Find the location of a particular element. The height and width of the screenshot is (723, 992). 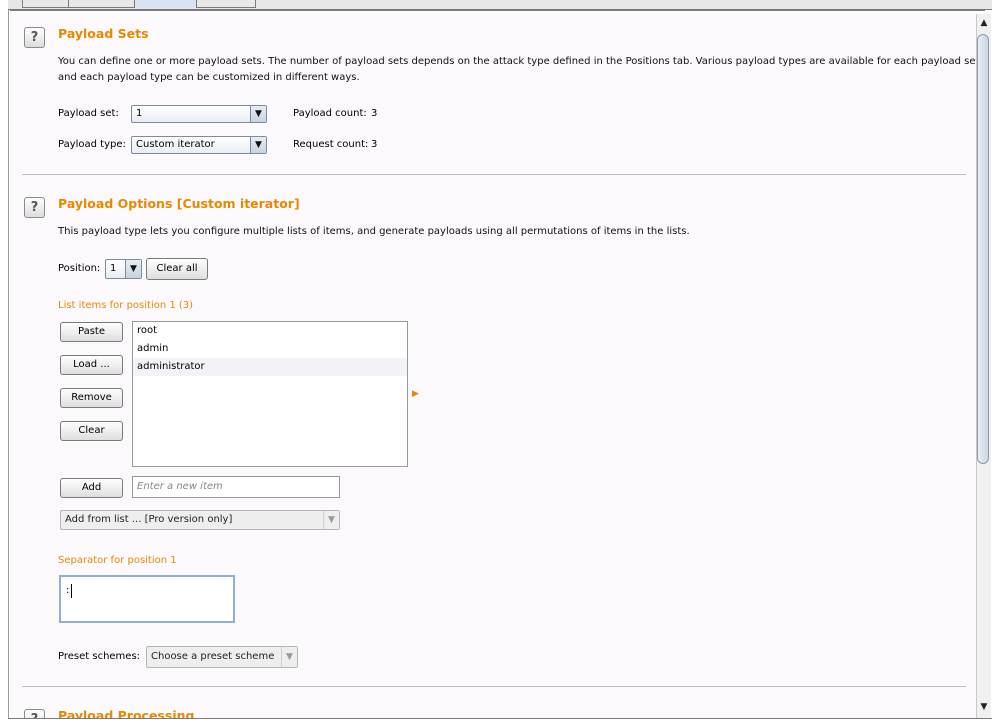

request-count-label: Request count: is located at coordinates (331, 144).